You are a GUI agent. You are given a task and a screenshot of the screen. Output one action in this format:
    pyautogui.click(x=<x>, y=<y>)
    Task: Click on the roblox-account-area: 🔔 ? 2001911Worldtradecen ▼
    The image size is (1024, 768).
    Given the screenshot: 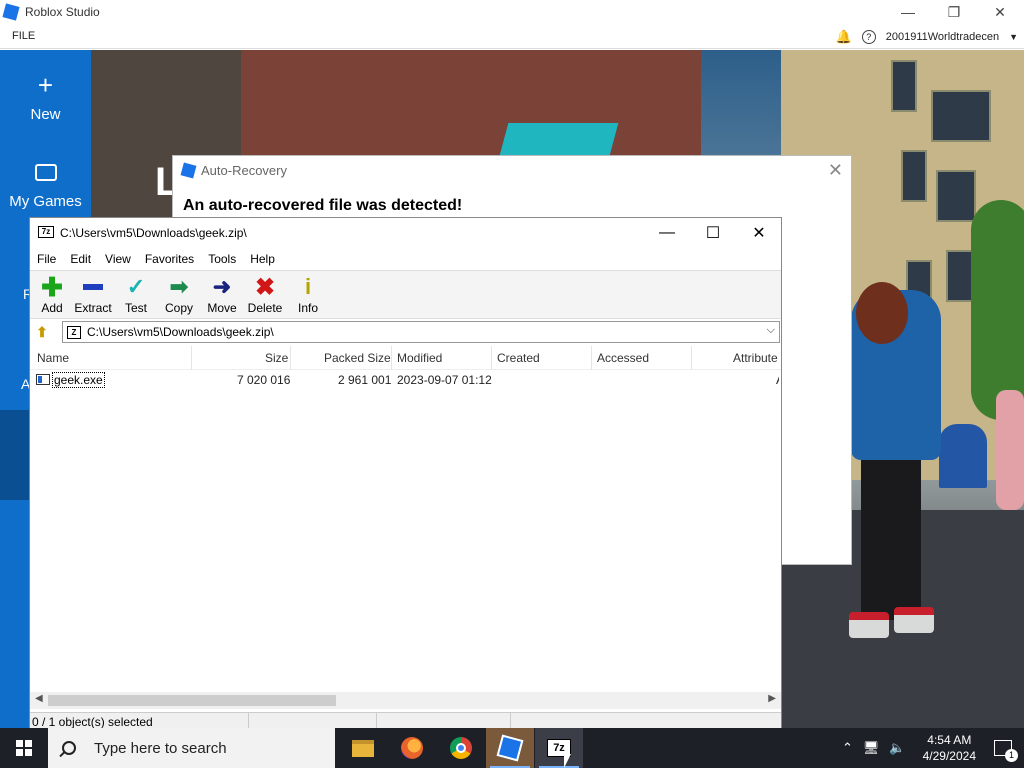 What is the action you would take?
    pyautogui.click(x=930, y=36)
    